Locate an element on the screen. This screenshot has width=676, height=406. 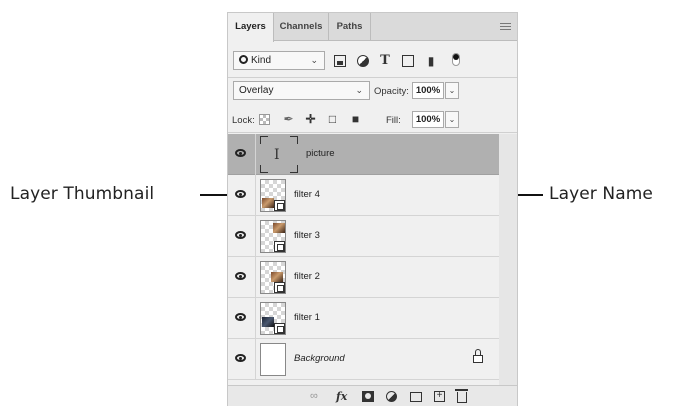
filter-row: Kind ⌄ T ▮ is located at coordinates (372, 60).